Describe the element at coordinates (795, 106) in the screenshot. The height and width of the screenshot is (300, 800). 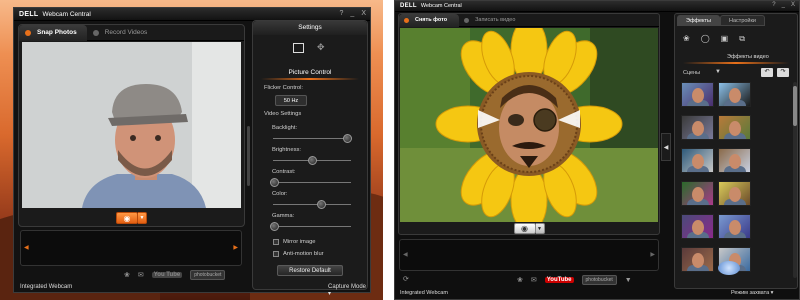
I see `scrollbar-thumb` at that location.